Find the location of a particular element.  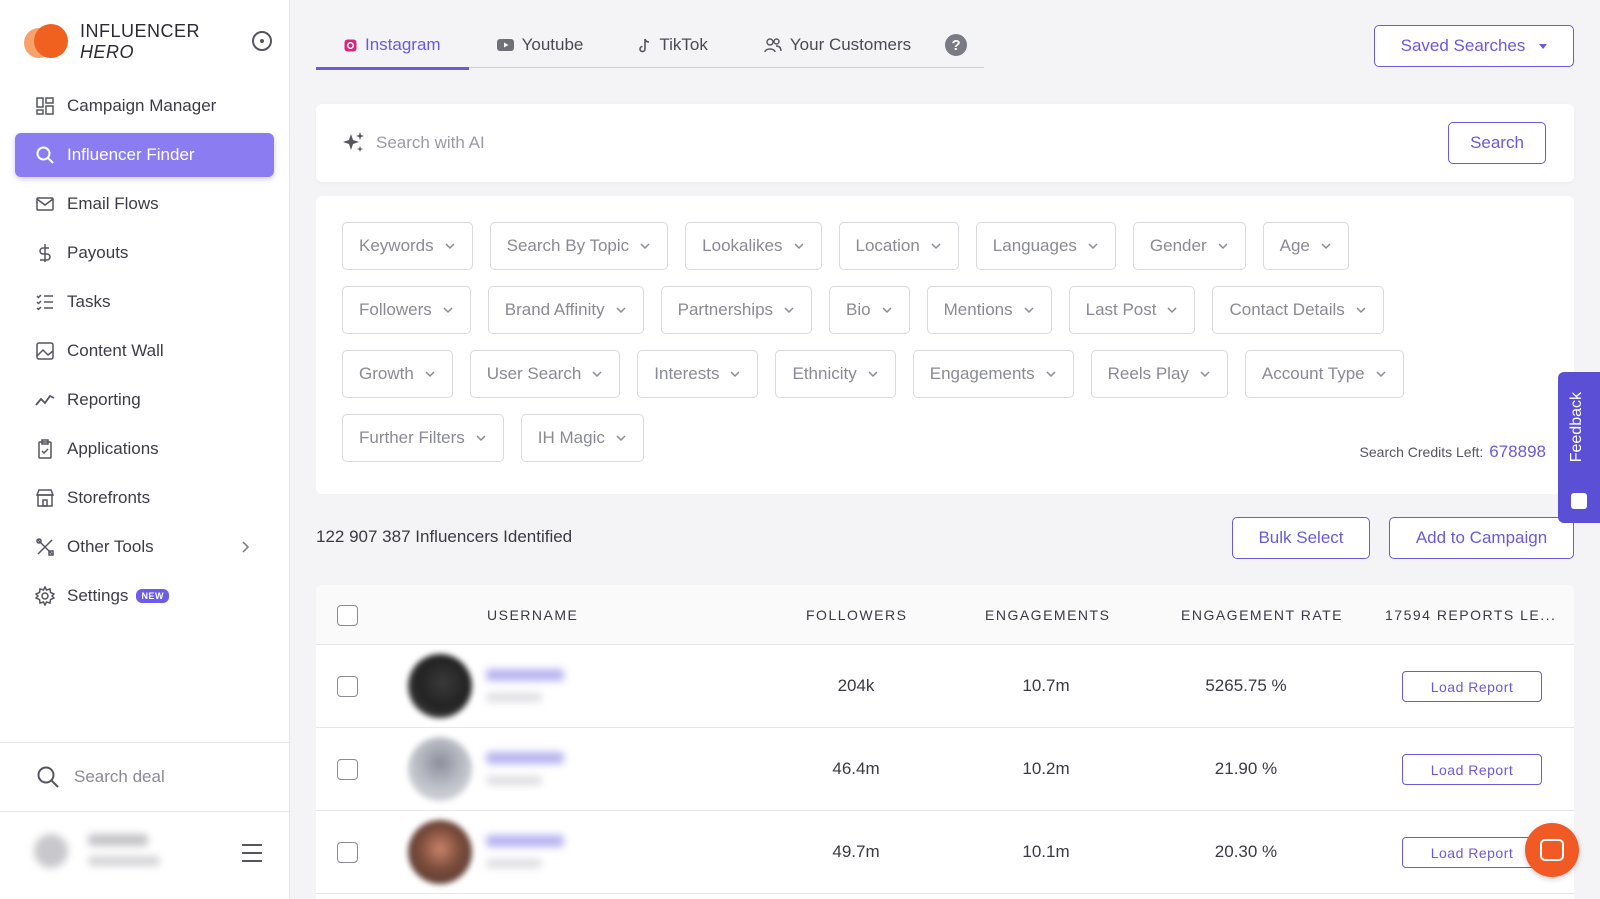

tab-youtube: Youtube is located at coordinates (540, 45).